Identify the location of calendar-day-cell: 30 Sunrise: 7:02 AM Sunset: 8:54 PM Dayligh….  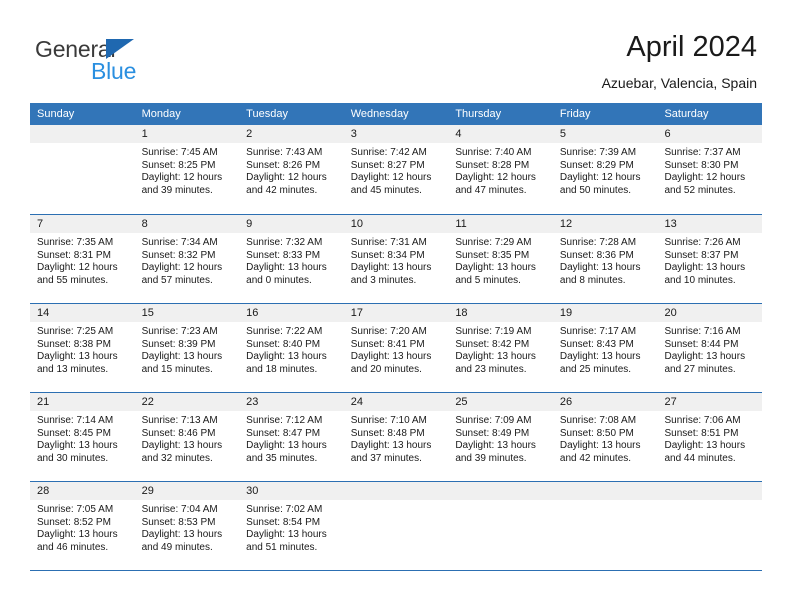
(291, 526).